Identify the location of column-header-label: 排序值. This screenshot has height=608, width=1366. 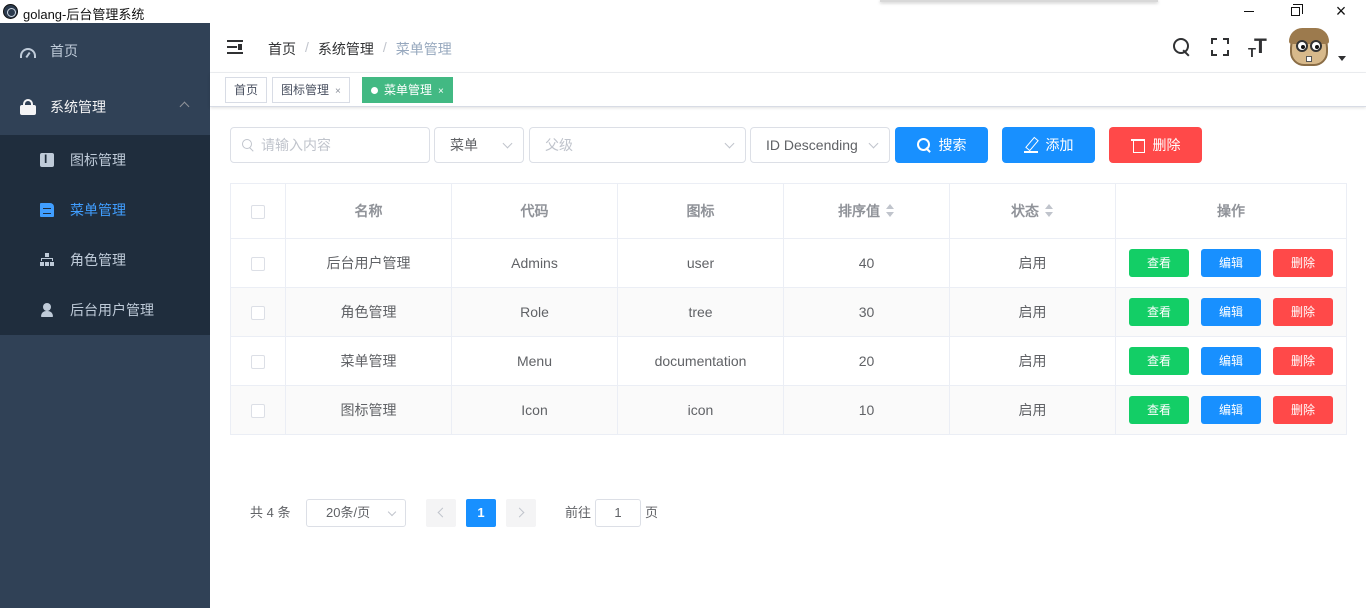
(859, 211).